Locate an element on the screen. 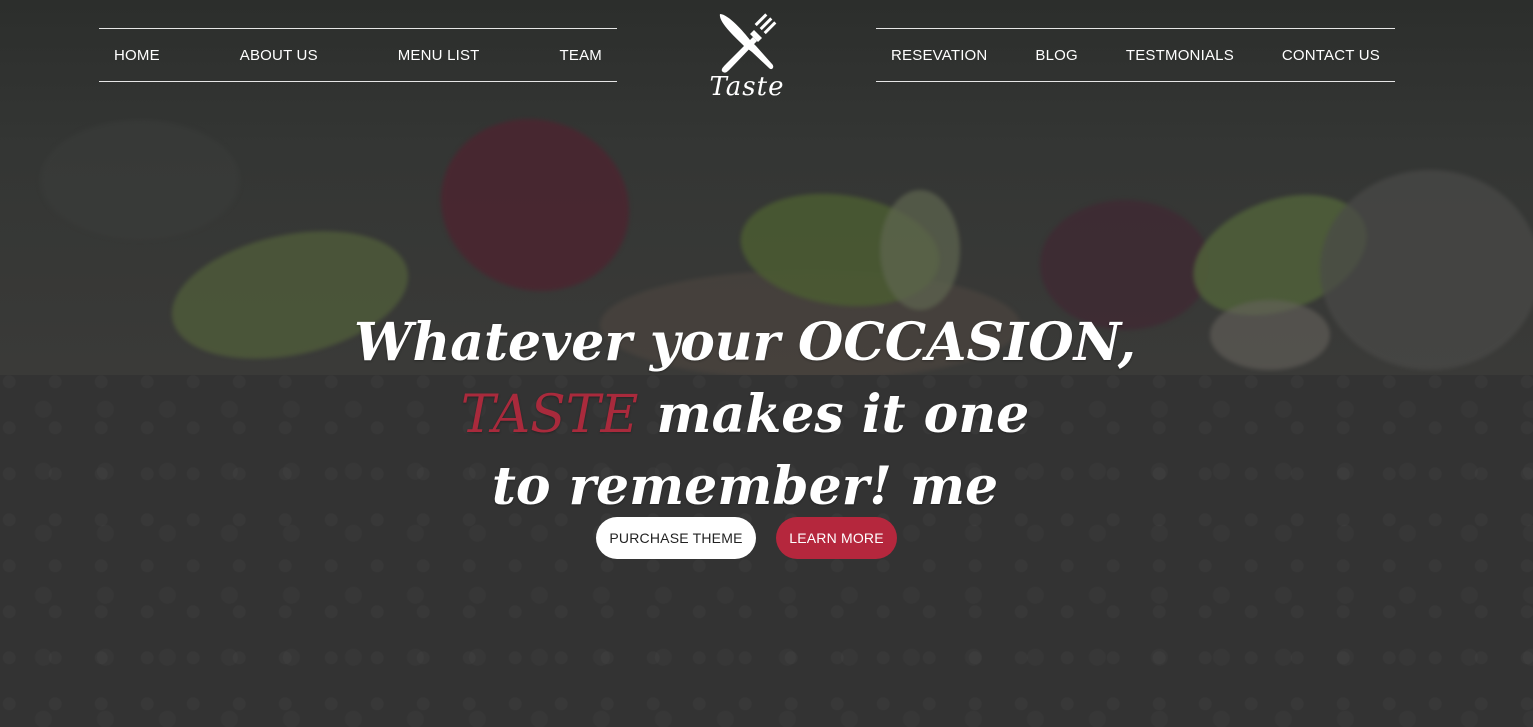  hero-line-2-text: makes it one is located at coordinates (834, 414).